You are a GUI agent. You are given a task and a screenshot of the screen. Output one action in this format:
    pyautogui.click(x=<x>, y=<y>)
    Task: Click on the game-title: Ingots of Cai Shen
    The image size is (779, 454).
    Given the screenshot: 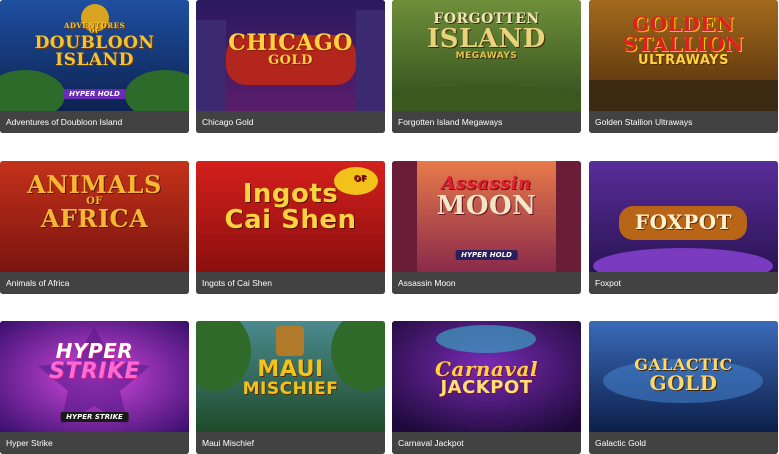 What is the action you would take?
    pyautogui.click(x=290, y=283)
    